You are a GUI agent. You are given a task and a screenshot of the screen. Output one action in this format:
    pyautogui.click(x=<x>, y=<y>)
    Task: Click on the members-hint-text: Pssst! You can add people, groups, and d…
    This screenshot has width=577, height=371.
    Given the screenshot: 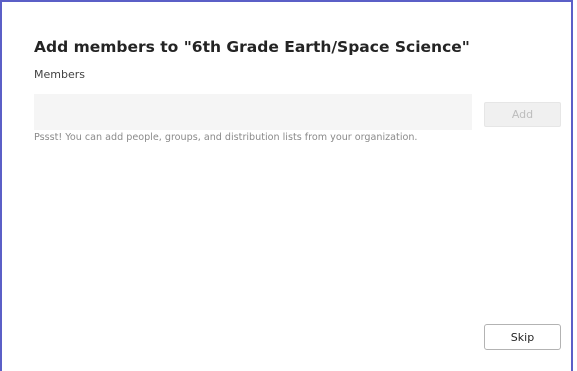 What is the action you would take?
    pyautogui.click(x=226, y=137)
    